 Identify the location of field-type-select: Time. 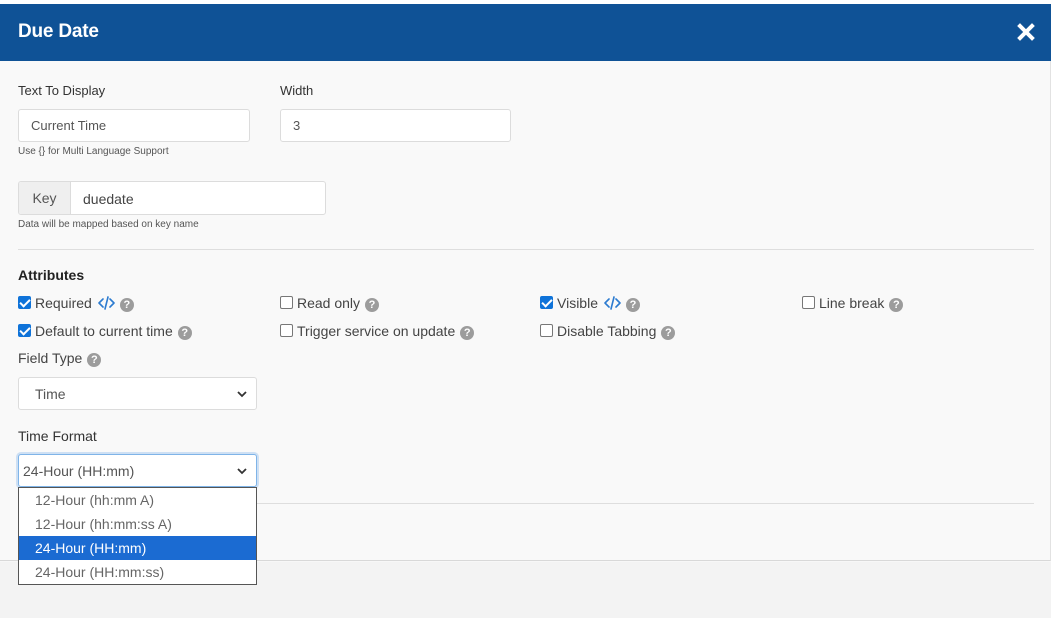
(137, 393).